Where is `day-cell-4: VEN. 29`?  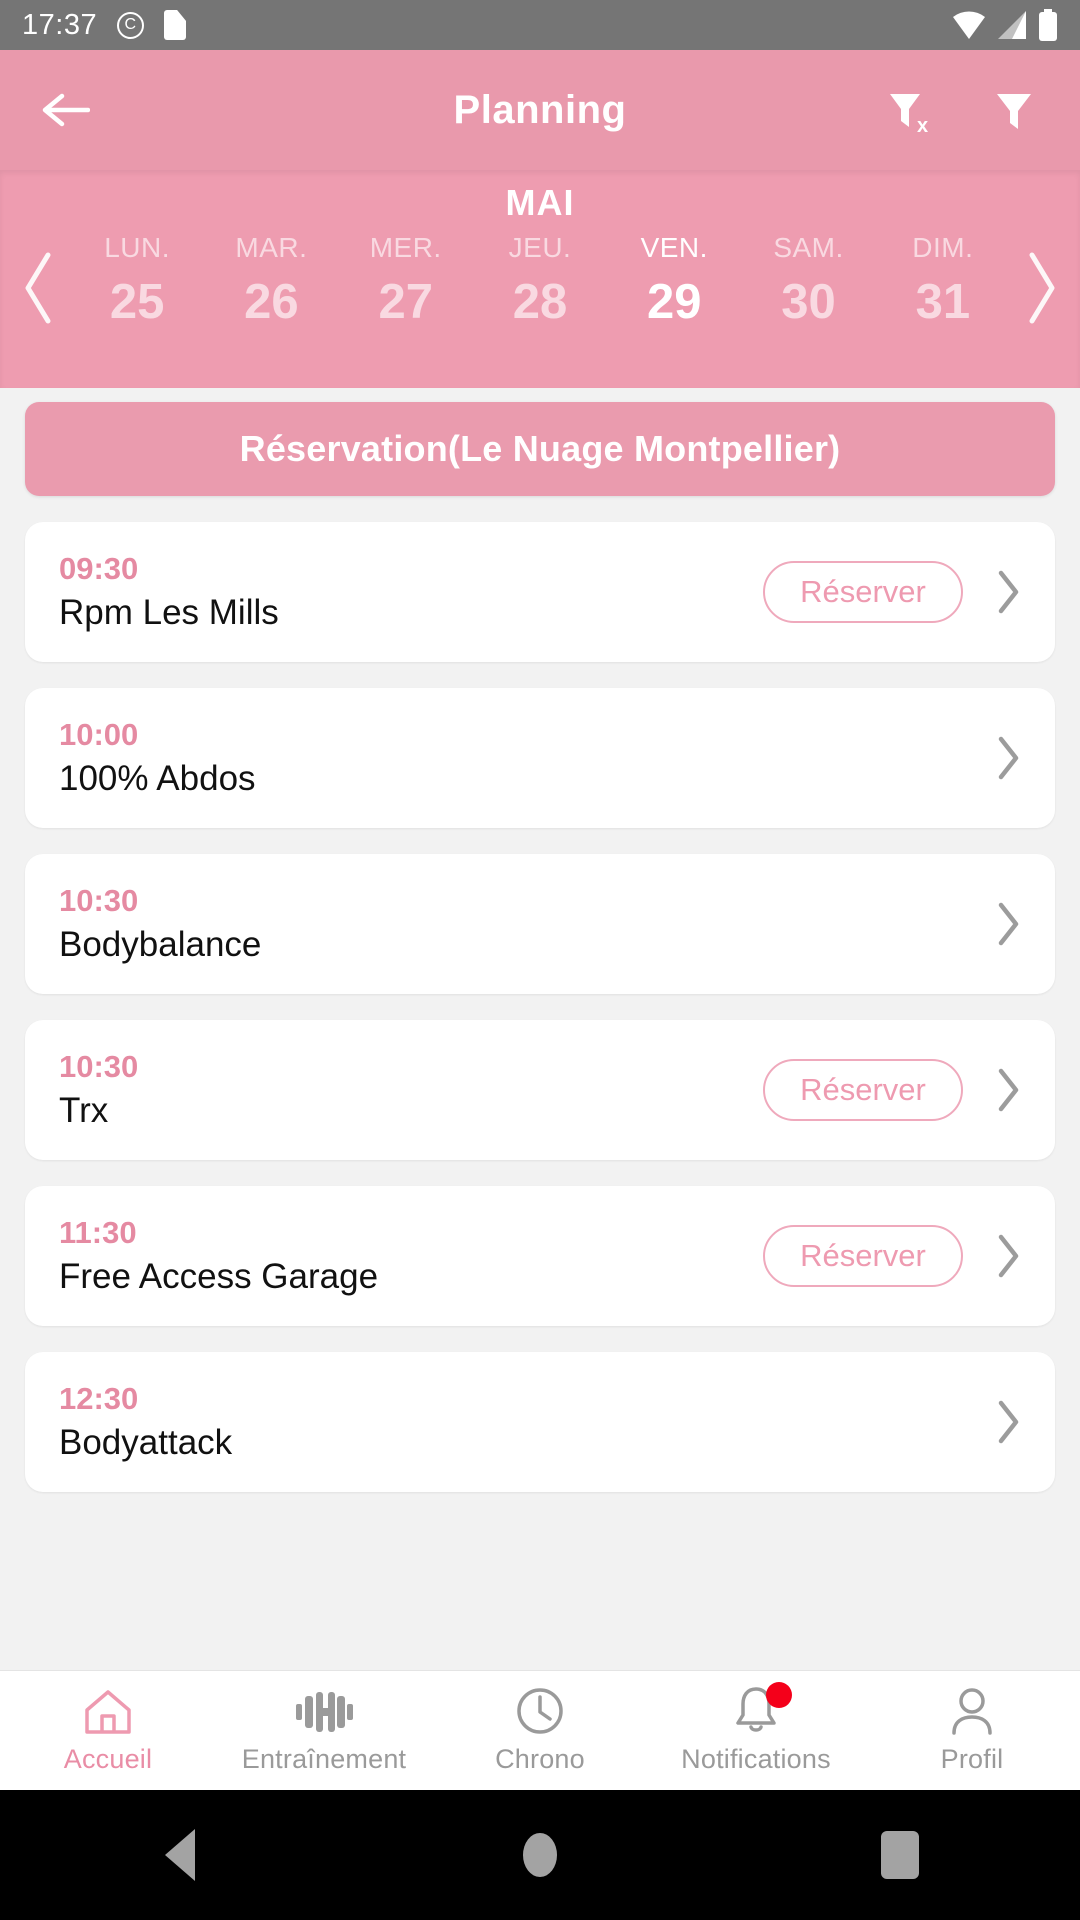
day-cell-4: VEN. 29 is located at coordinates (674, 280).